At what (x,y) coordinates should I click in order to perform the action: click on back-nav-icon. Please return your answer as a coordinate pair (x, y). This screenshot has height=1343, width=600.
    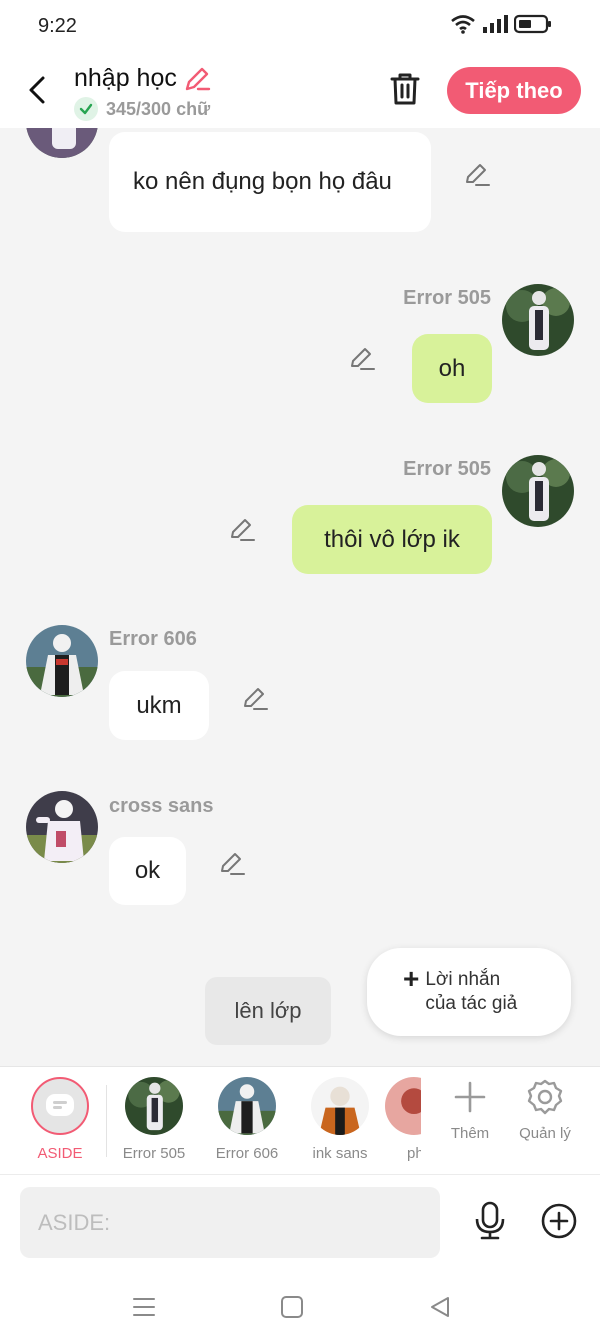
    Looking at the image, I should click on (440, 1307).